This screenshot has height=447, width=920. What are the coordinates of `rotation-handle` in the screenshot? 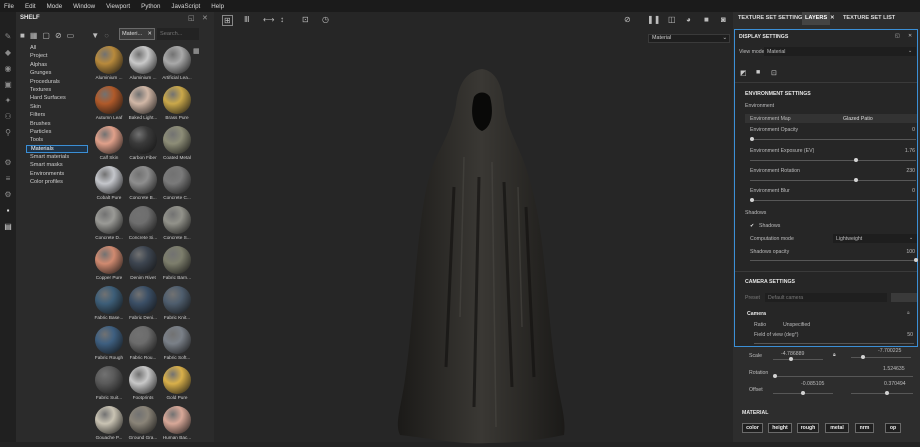 It's located at (775, 376).